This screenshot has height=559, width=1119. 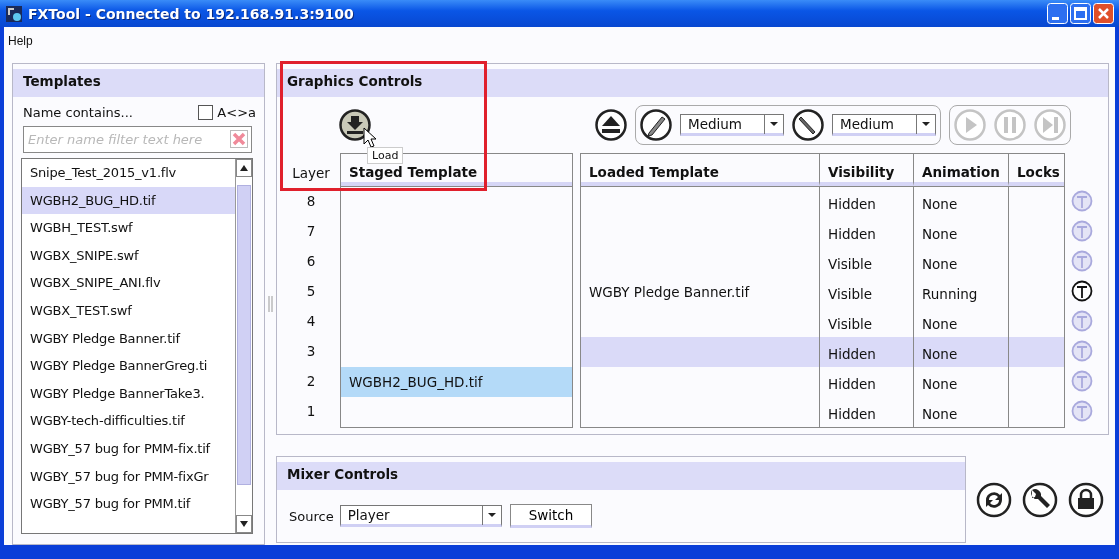 I want to click on layer-number: 2, so click(x=311, y=381).